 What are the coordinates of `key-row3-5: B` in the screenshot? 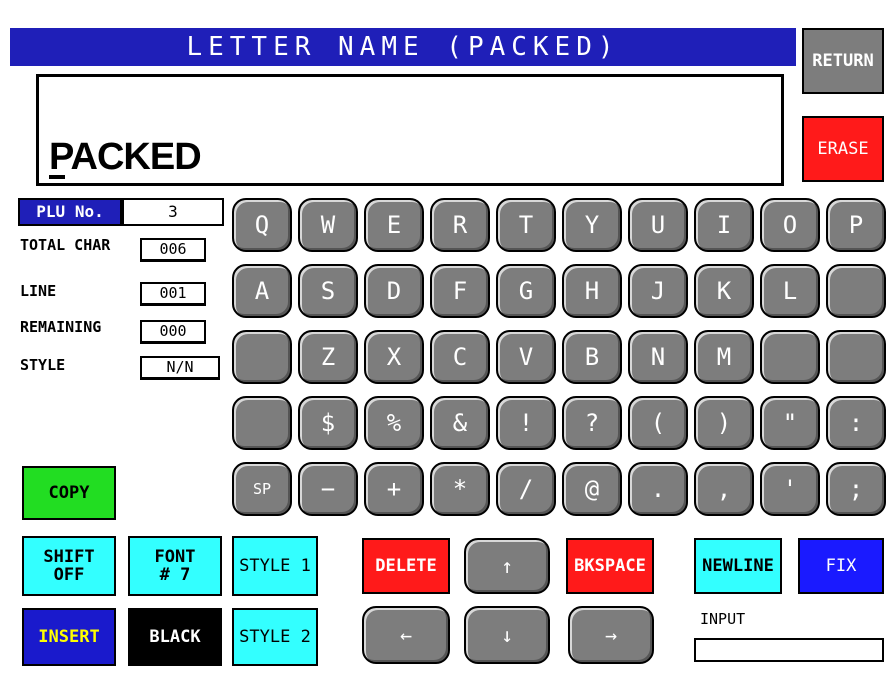 It's located at (592, 357).